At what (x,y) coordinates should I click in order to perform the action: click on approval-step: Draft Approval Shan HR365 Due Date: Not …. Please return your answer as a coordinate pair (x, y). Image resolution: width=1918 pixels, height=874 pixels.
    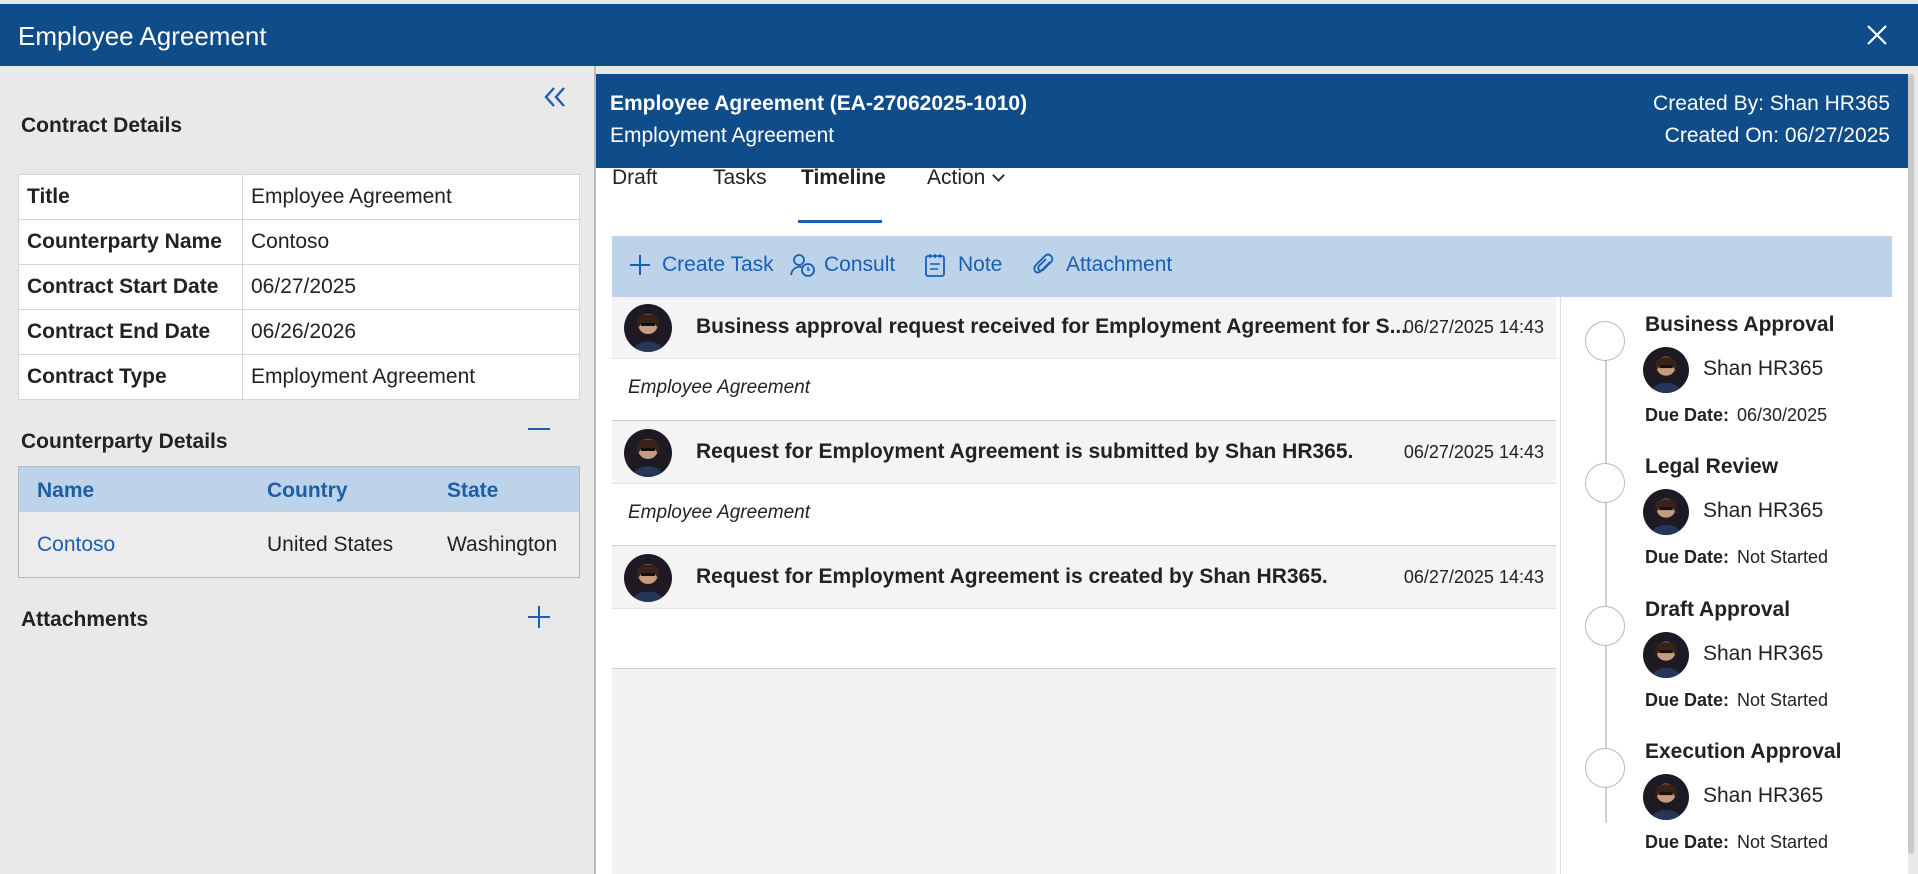
    Looking at the image, I should click on (1727, 652).